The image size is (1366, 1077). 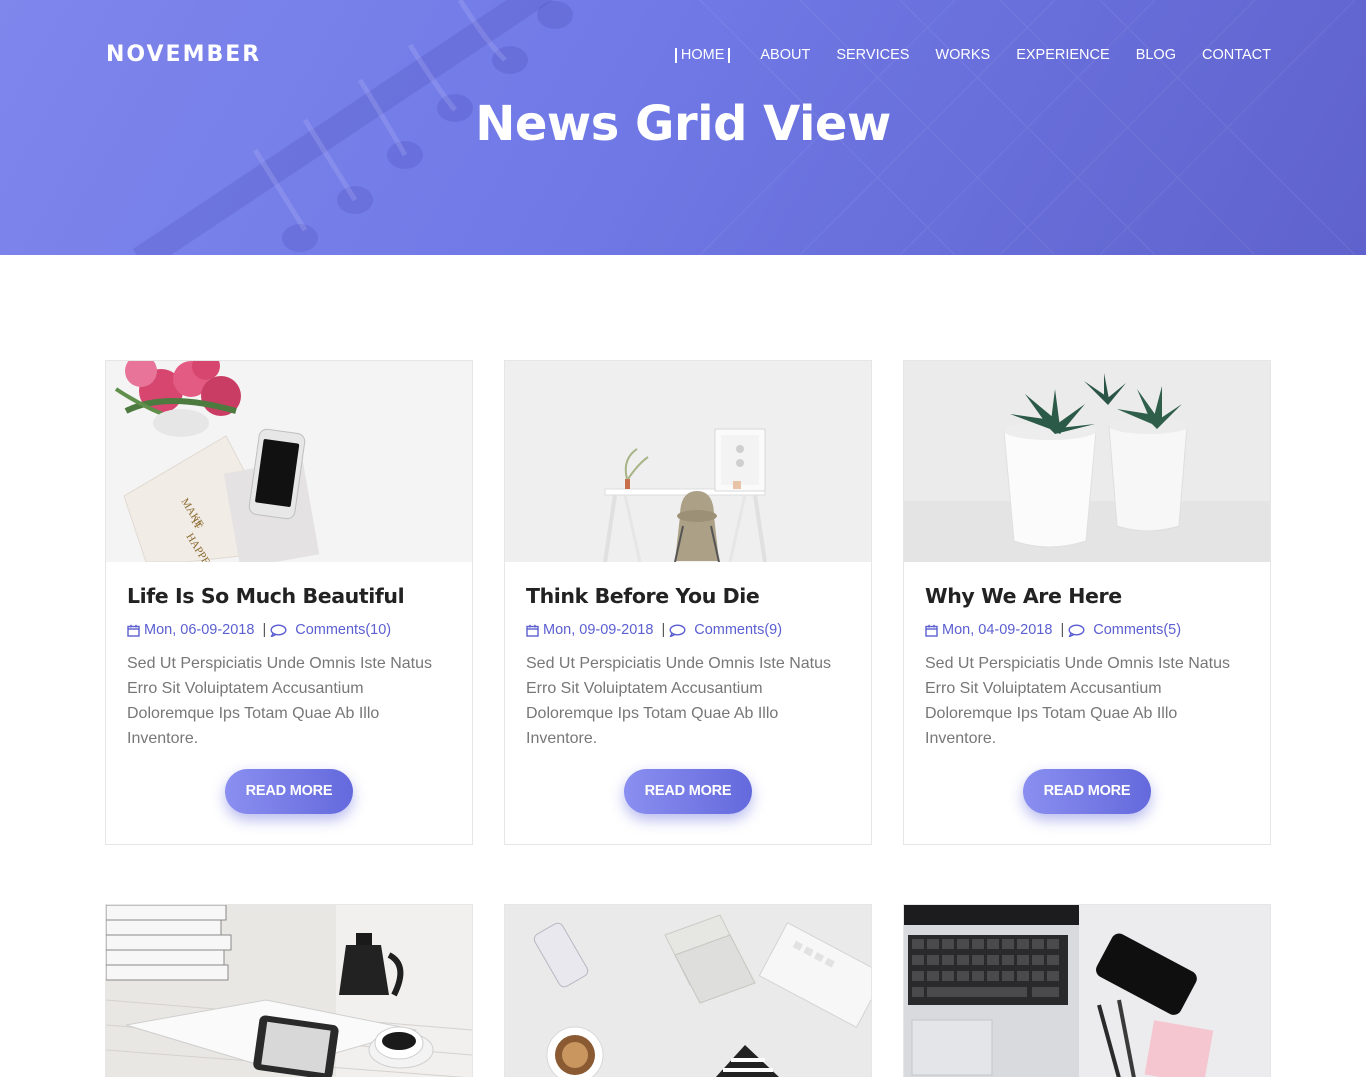 I want to click on nav-home: HOME, so click(x=703, y=55).